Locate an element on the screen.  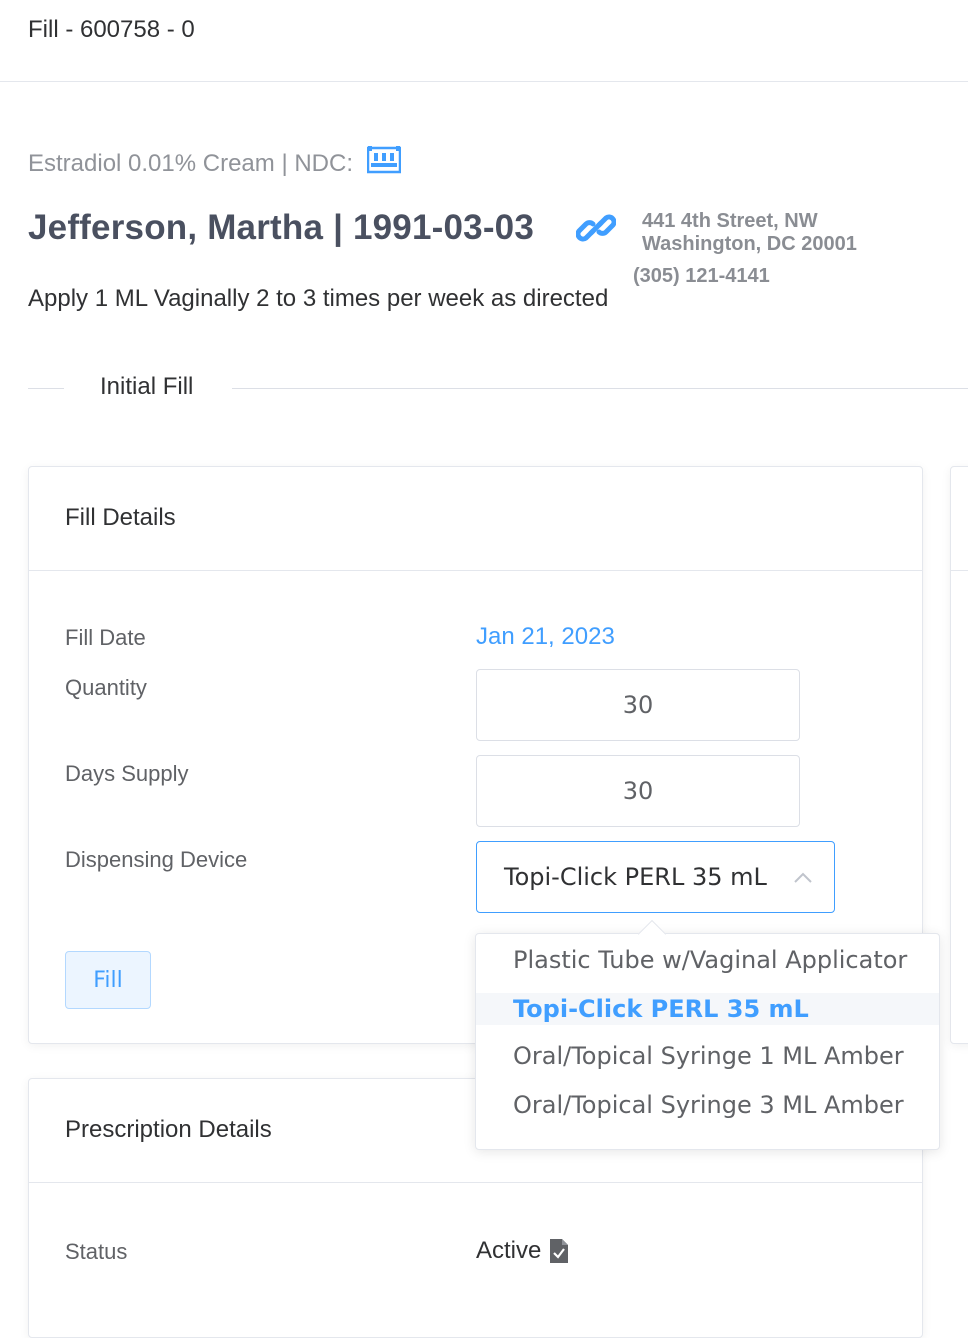
dropdown-option: Oral/Topical Syringe 3 ML Amber is located at coordinates (707, 1105).